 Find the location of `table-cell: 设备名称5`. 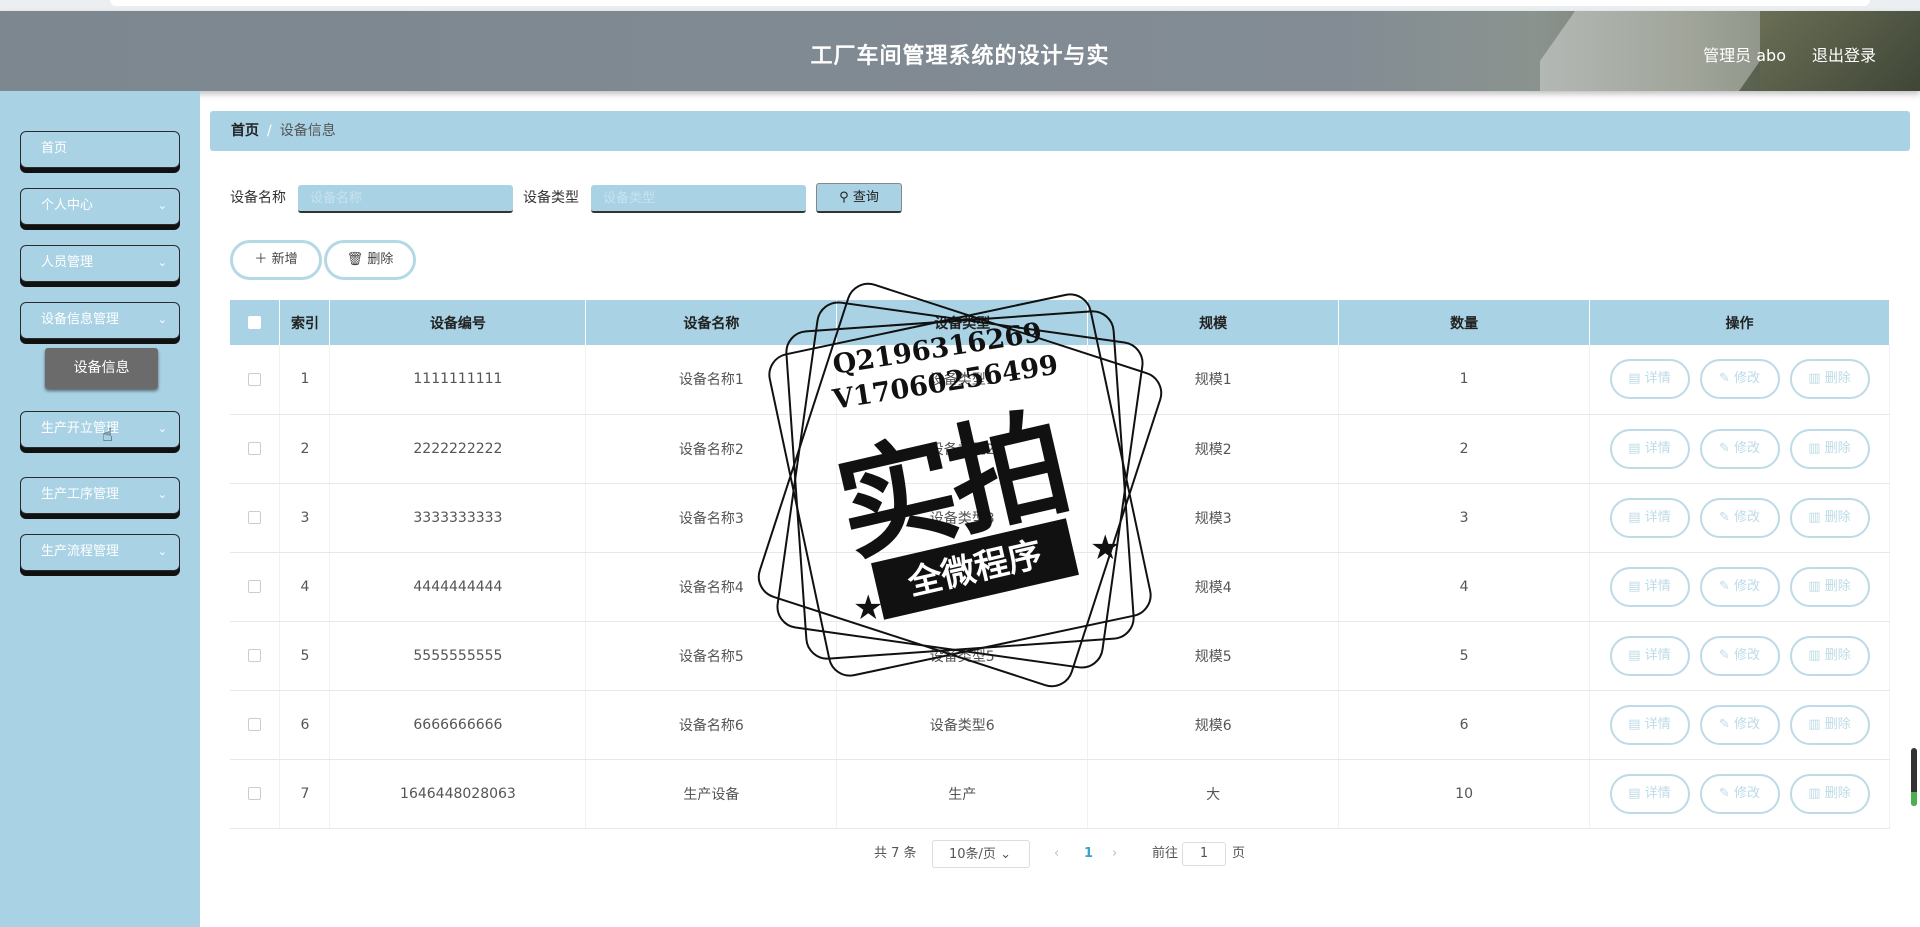

table-cell: 设备名称5 is located at coordinates (711, 656).